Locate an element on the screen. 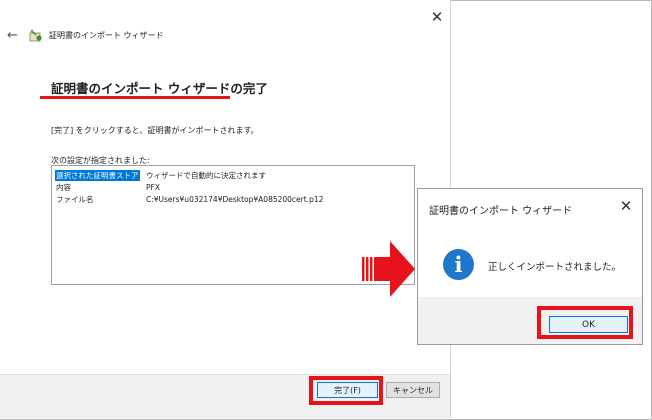  settings-row-content: 内容 PFX is located at coordinates (234, 187).